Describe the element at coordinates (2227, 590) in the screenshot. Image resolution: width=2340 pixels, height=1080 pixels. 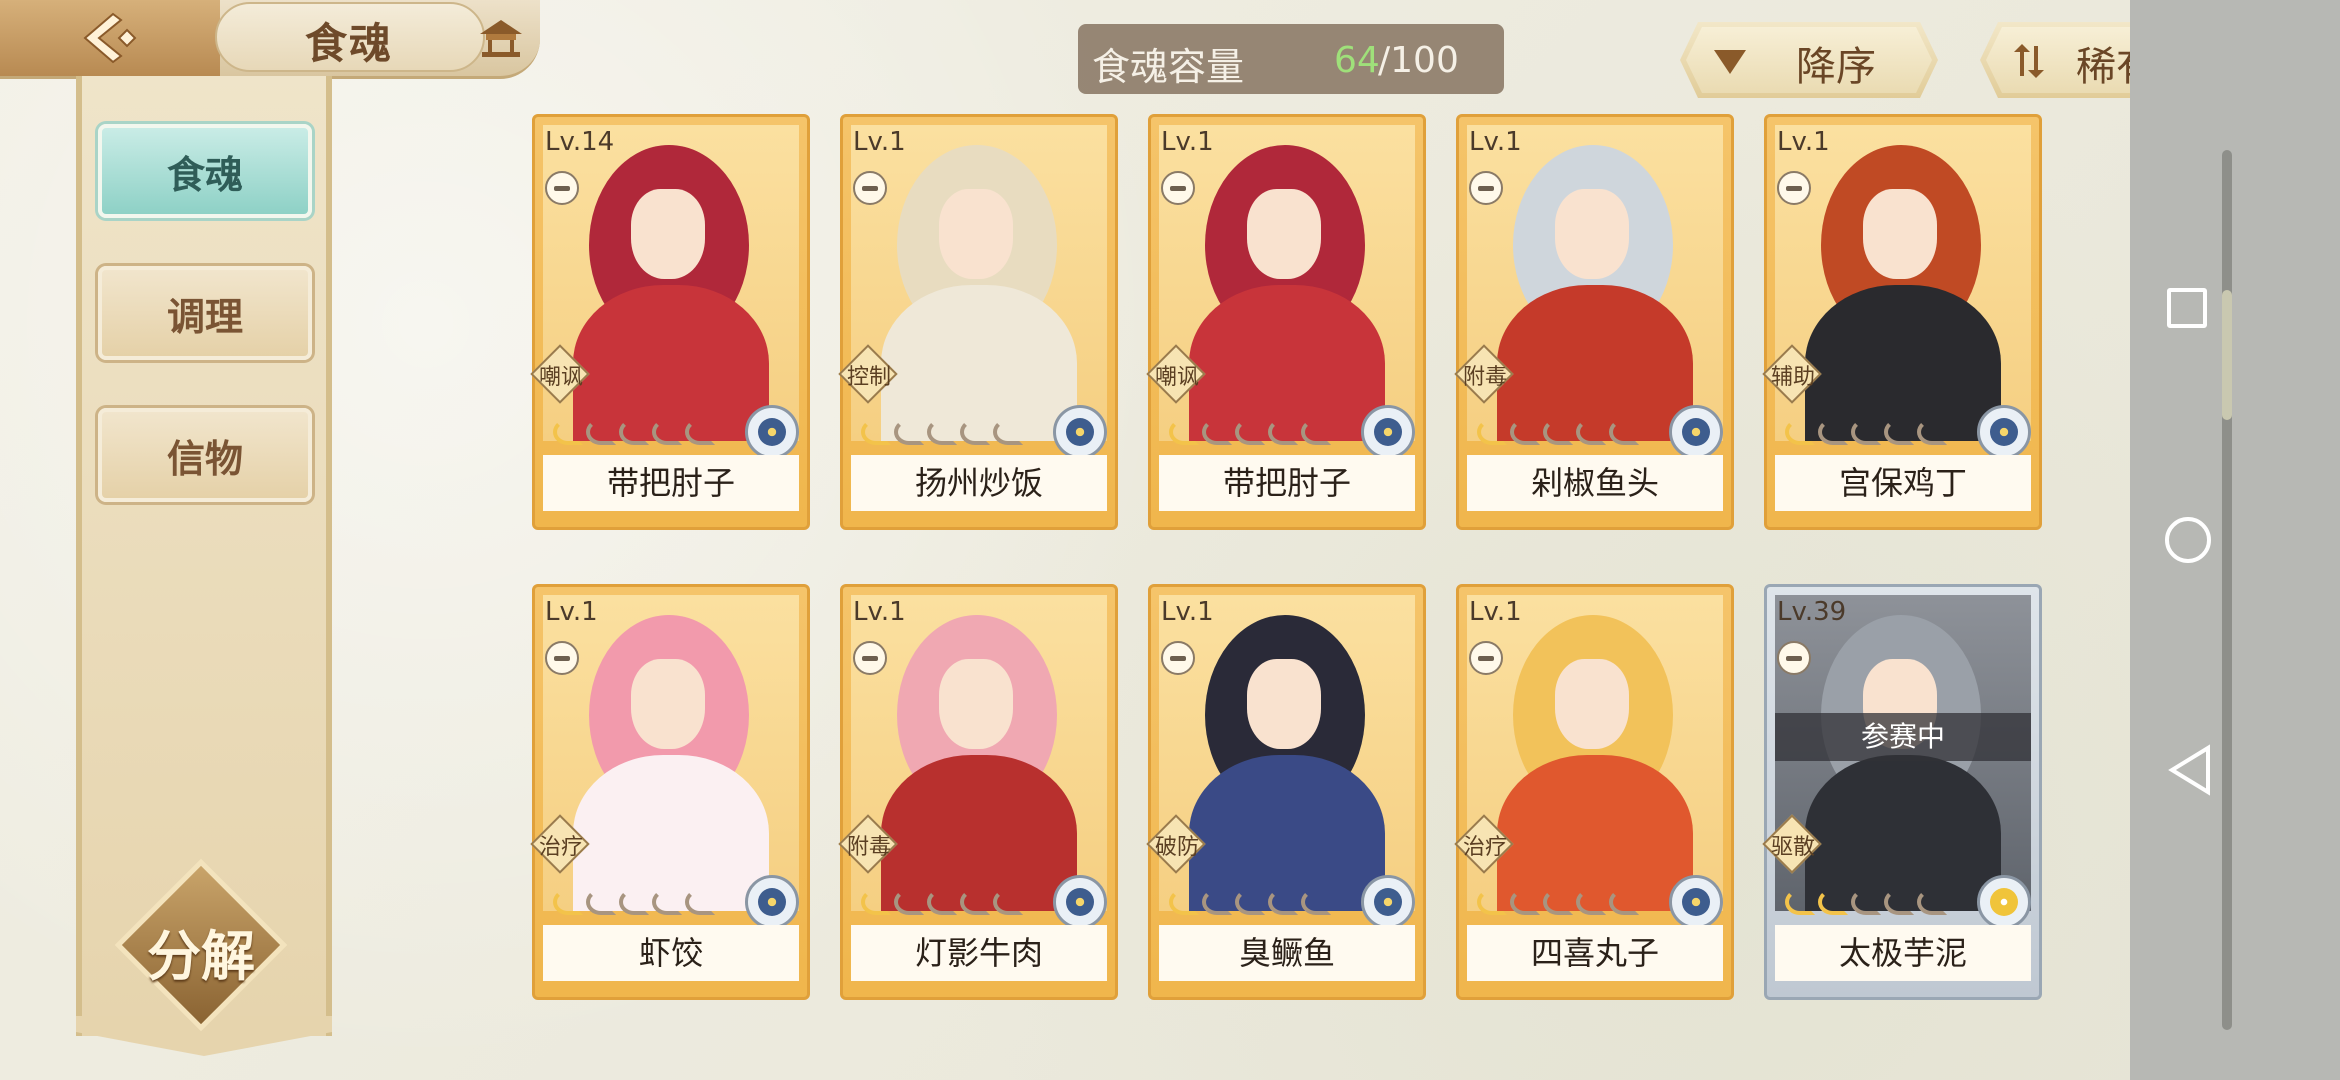
I see `scrollbar-track` at that location.